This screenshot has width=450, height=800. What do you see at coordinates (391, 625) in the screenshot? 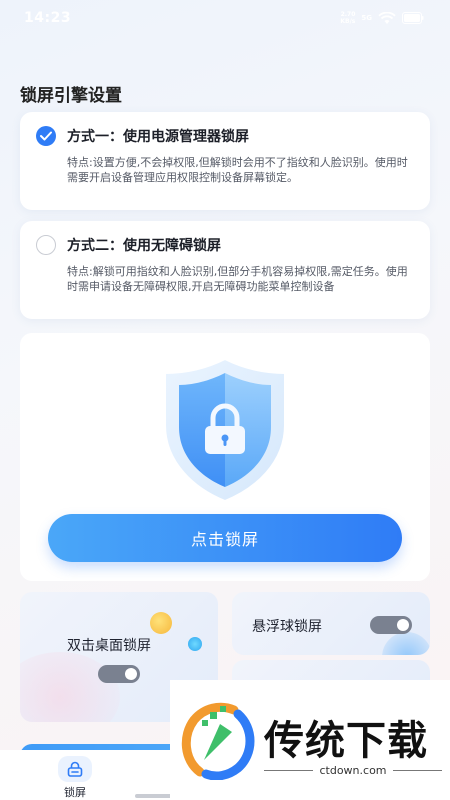
I see `float-ball-lock-toggle` at bounding box center [391, 625].